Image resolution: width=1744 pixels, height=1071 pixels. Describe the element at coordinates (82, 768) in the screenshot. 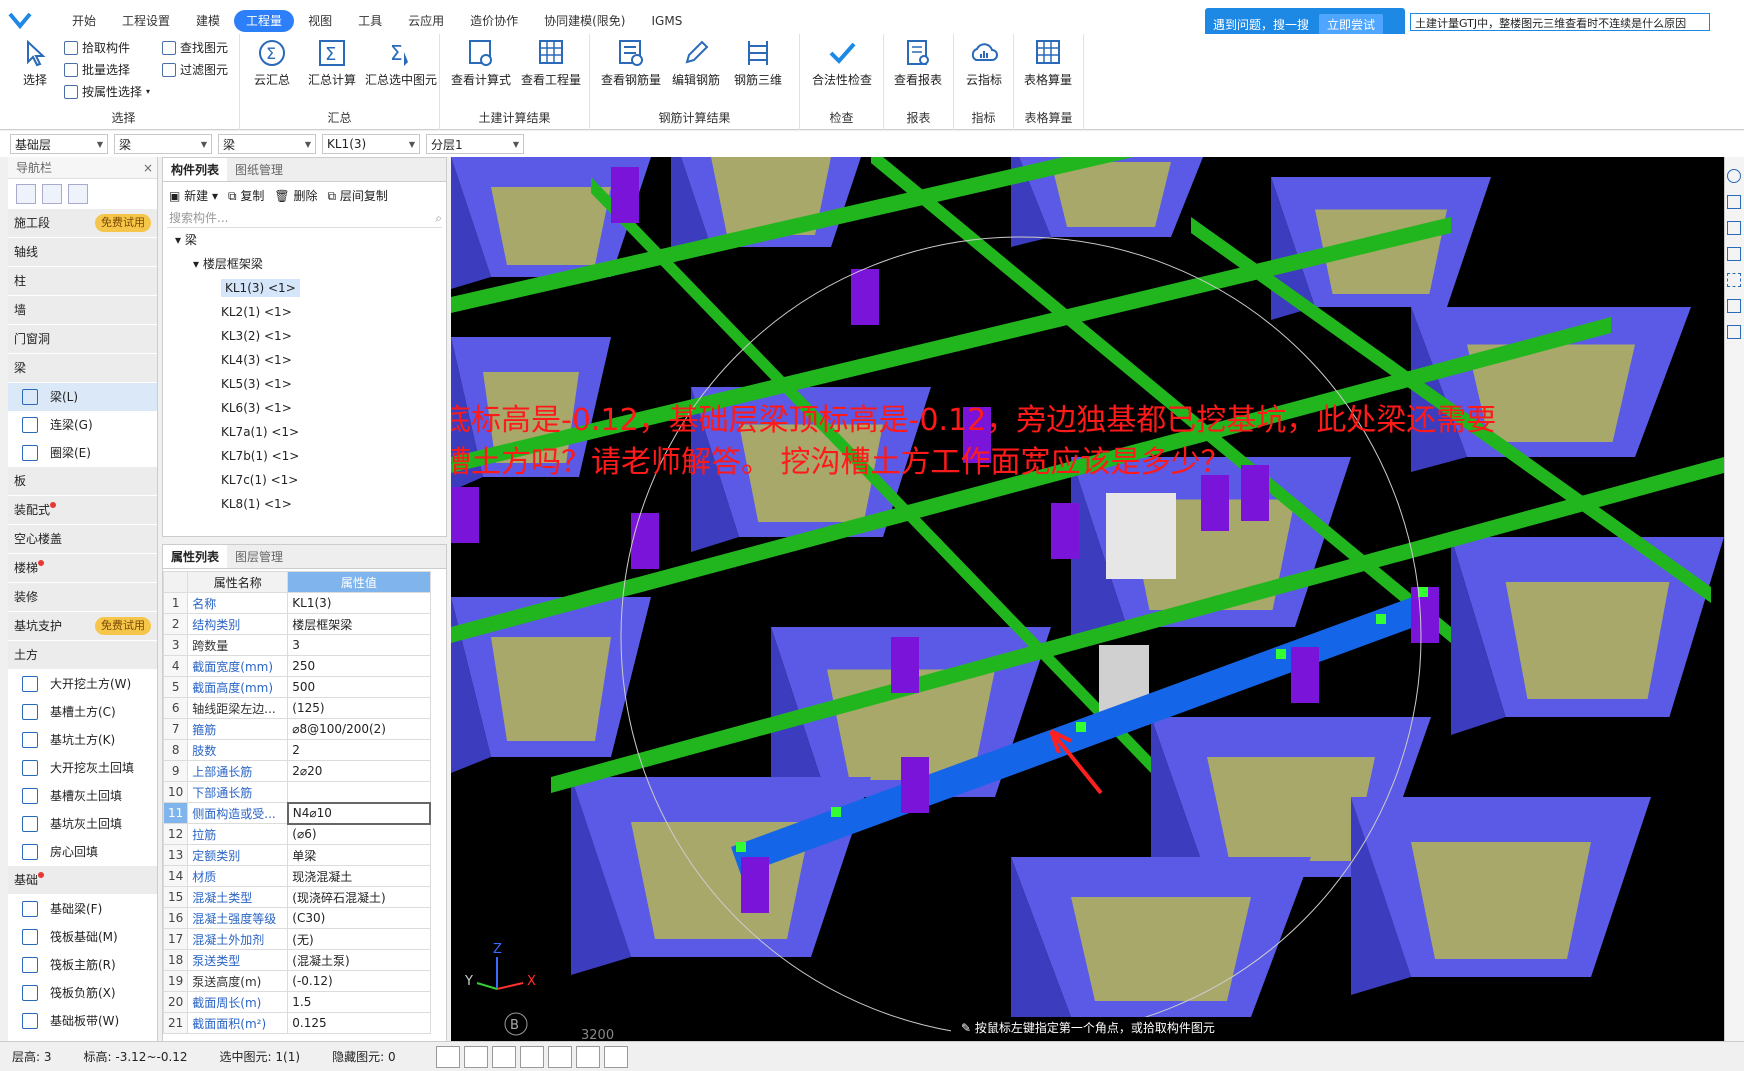

I see `nav-sub-item: 大开挖灰土回填` at that location.